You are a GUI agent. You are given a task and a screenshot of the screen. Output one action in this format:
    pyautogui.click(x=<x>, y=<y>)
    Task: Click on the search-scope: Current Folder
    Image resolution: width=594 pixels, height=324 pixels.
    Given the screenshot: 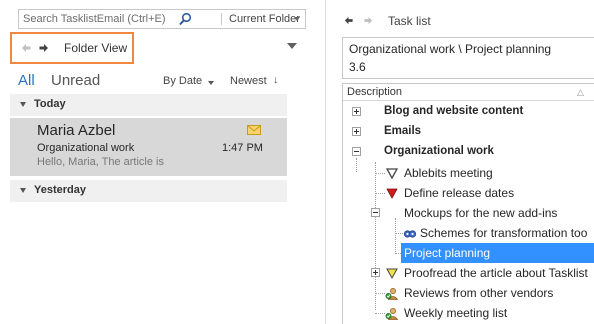 What is the action you would take?
    pyautogui.click(x=264, y=19)
    